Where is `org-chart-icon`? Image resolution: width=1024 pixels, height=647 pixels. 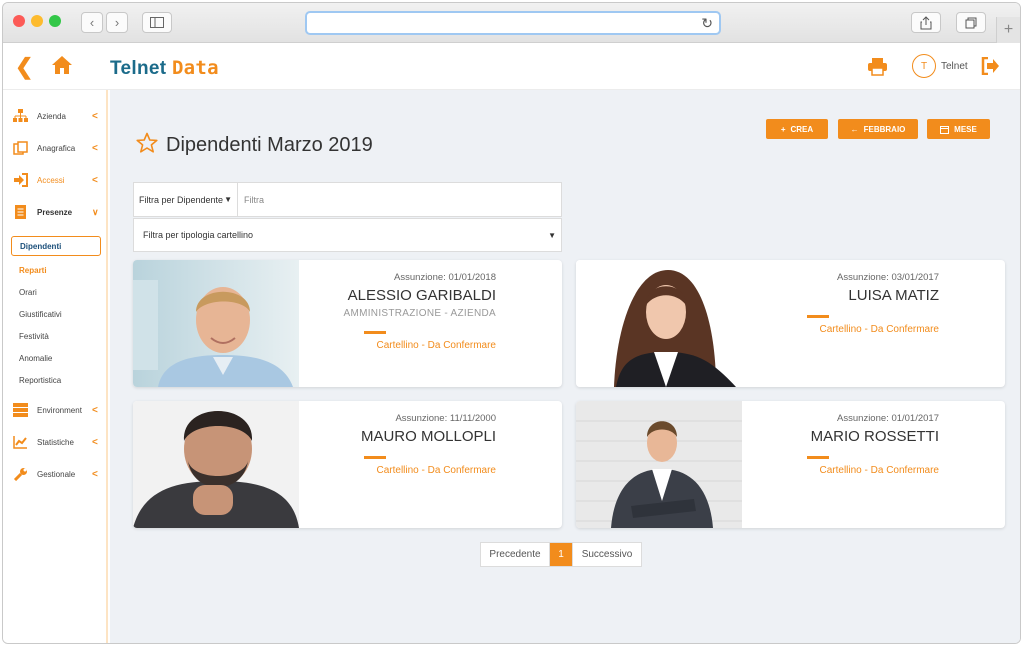 org-chart-icon is located at coordinates (20, 115).